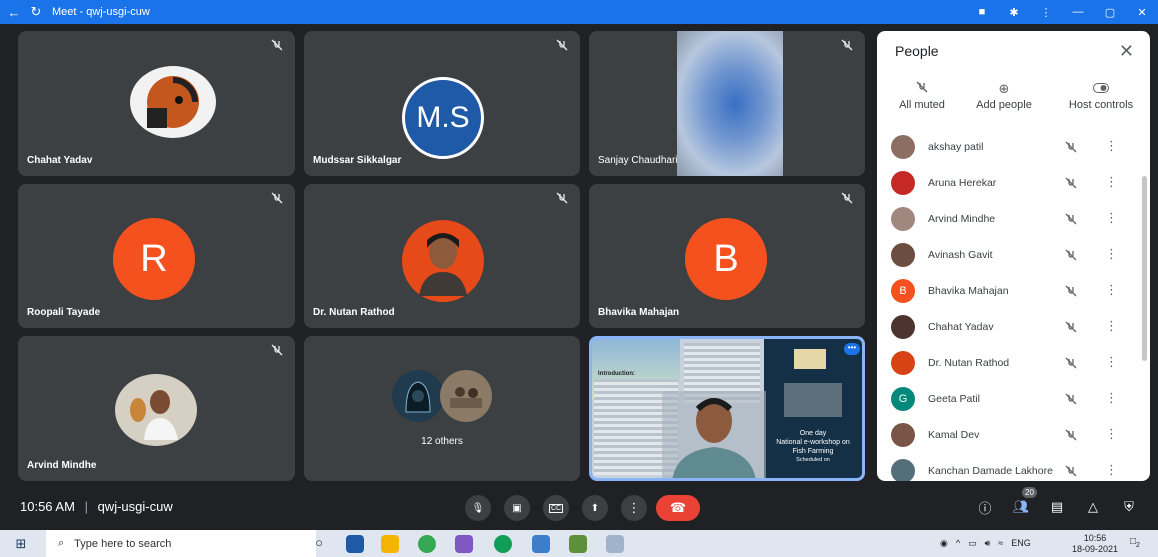 The height and width of the screenshot is (557, 1158). Describe the element at coordinates (982, 12) in the screenshot. I see `camera-indicator-icon: ■` at that location.